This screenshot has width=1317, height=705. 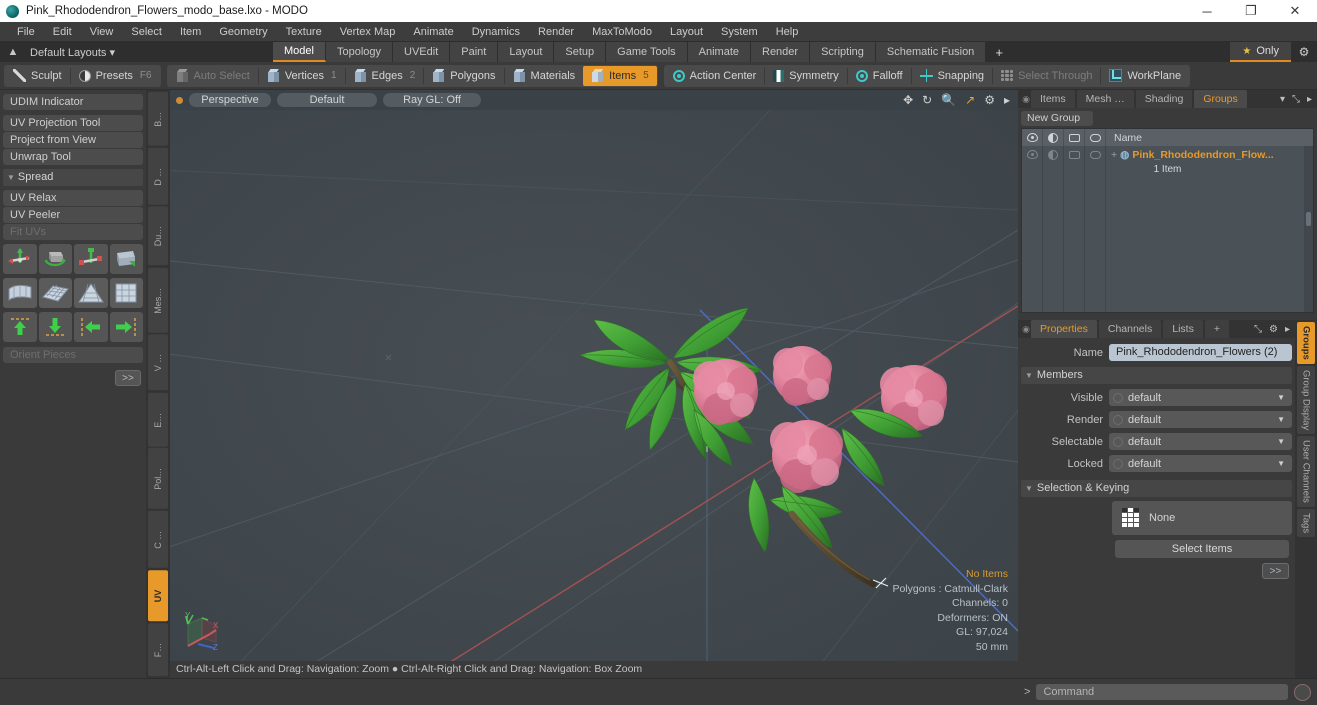 What do you see at coordinates (1258, 329) in the screenshot?
I see `expand-properties-icon: ⤡` at bounding box center [1258, 329].